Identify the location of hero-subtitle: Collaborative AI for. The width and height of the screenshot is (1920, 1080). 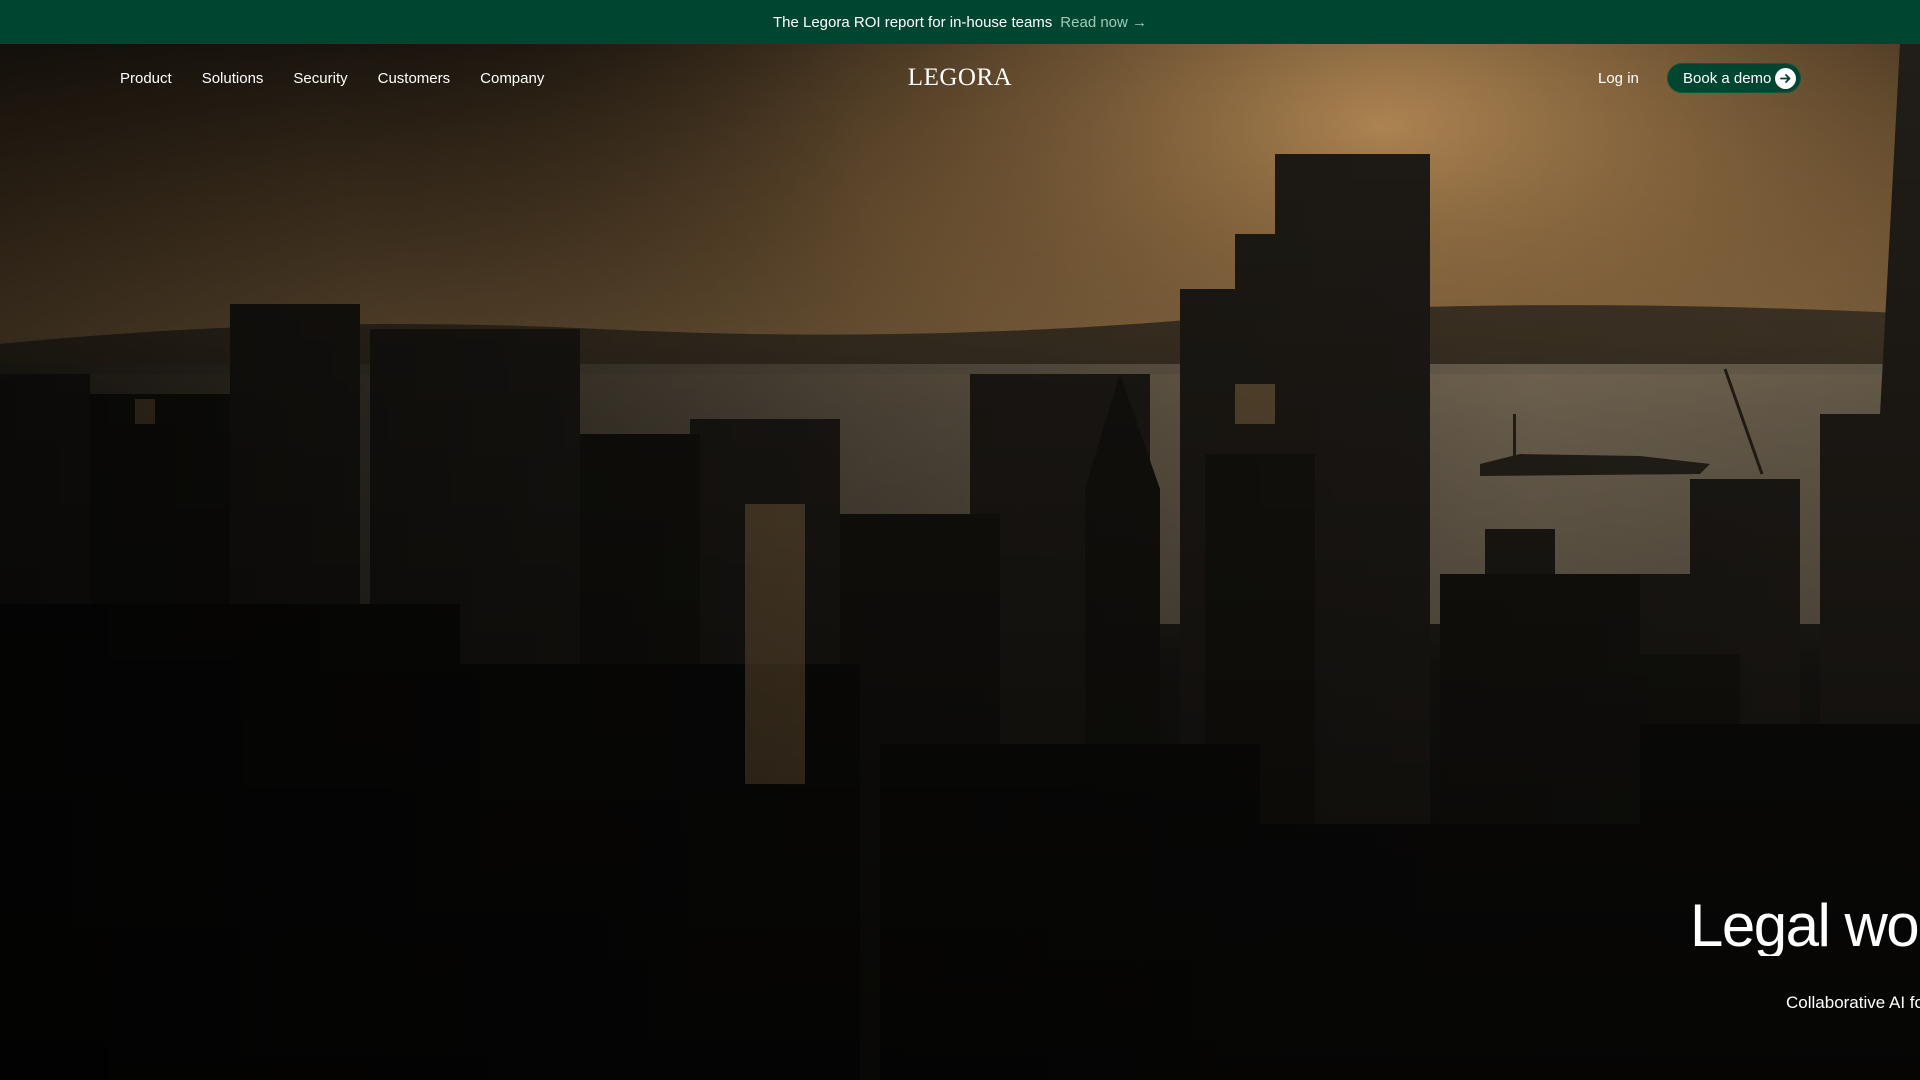
(1853, 1002).